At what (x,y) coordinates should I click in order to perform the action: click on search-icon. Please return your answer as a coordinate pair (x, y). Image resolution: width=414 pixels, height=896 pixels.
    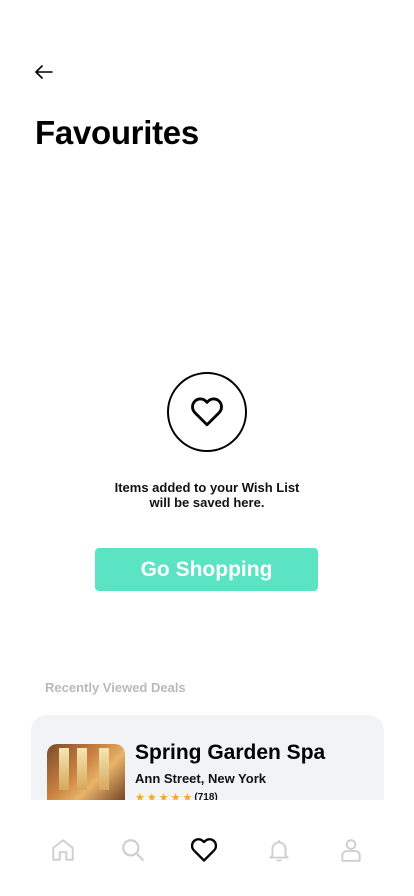
    Looking at the image, I should click on (133, 850).